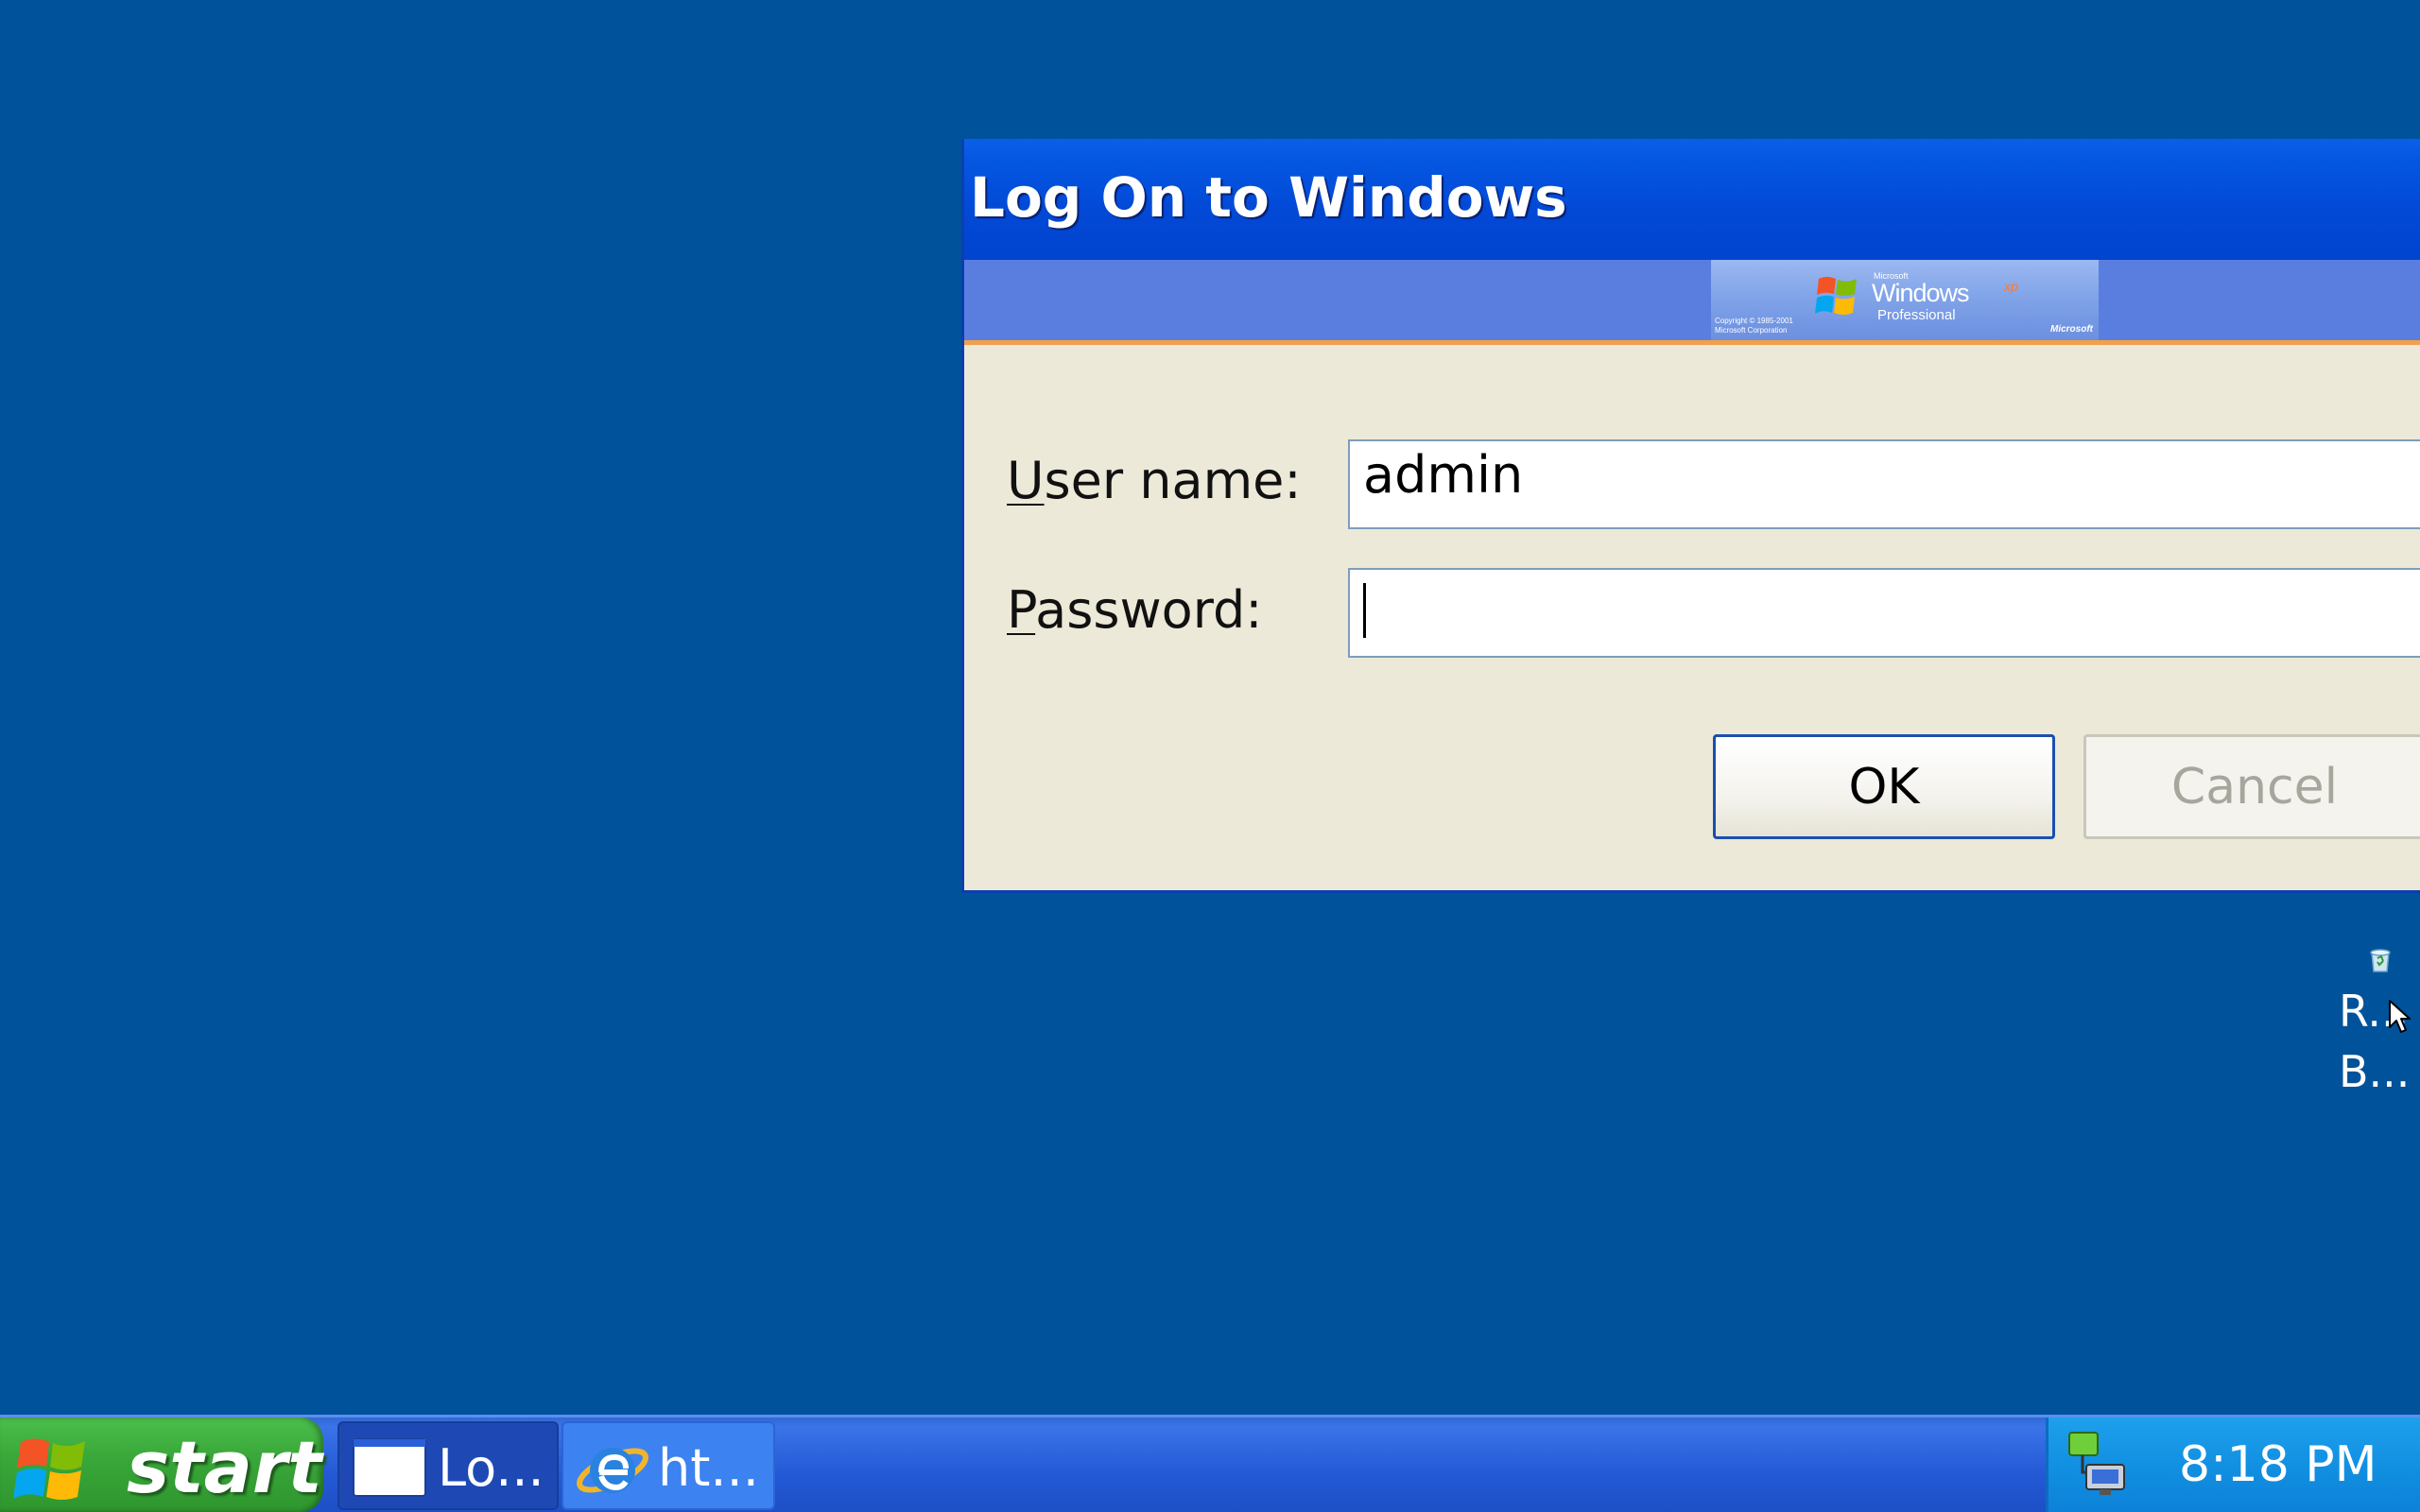 The image size is (2420, 1512). I want to click on windows-flag-icon, so click(1836, 296).